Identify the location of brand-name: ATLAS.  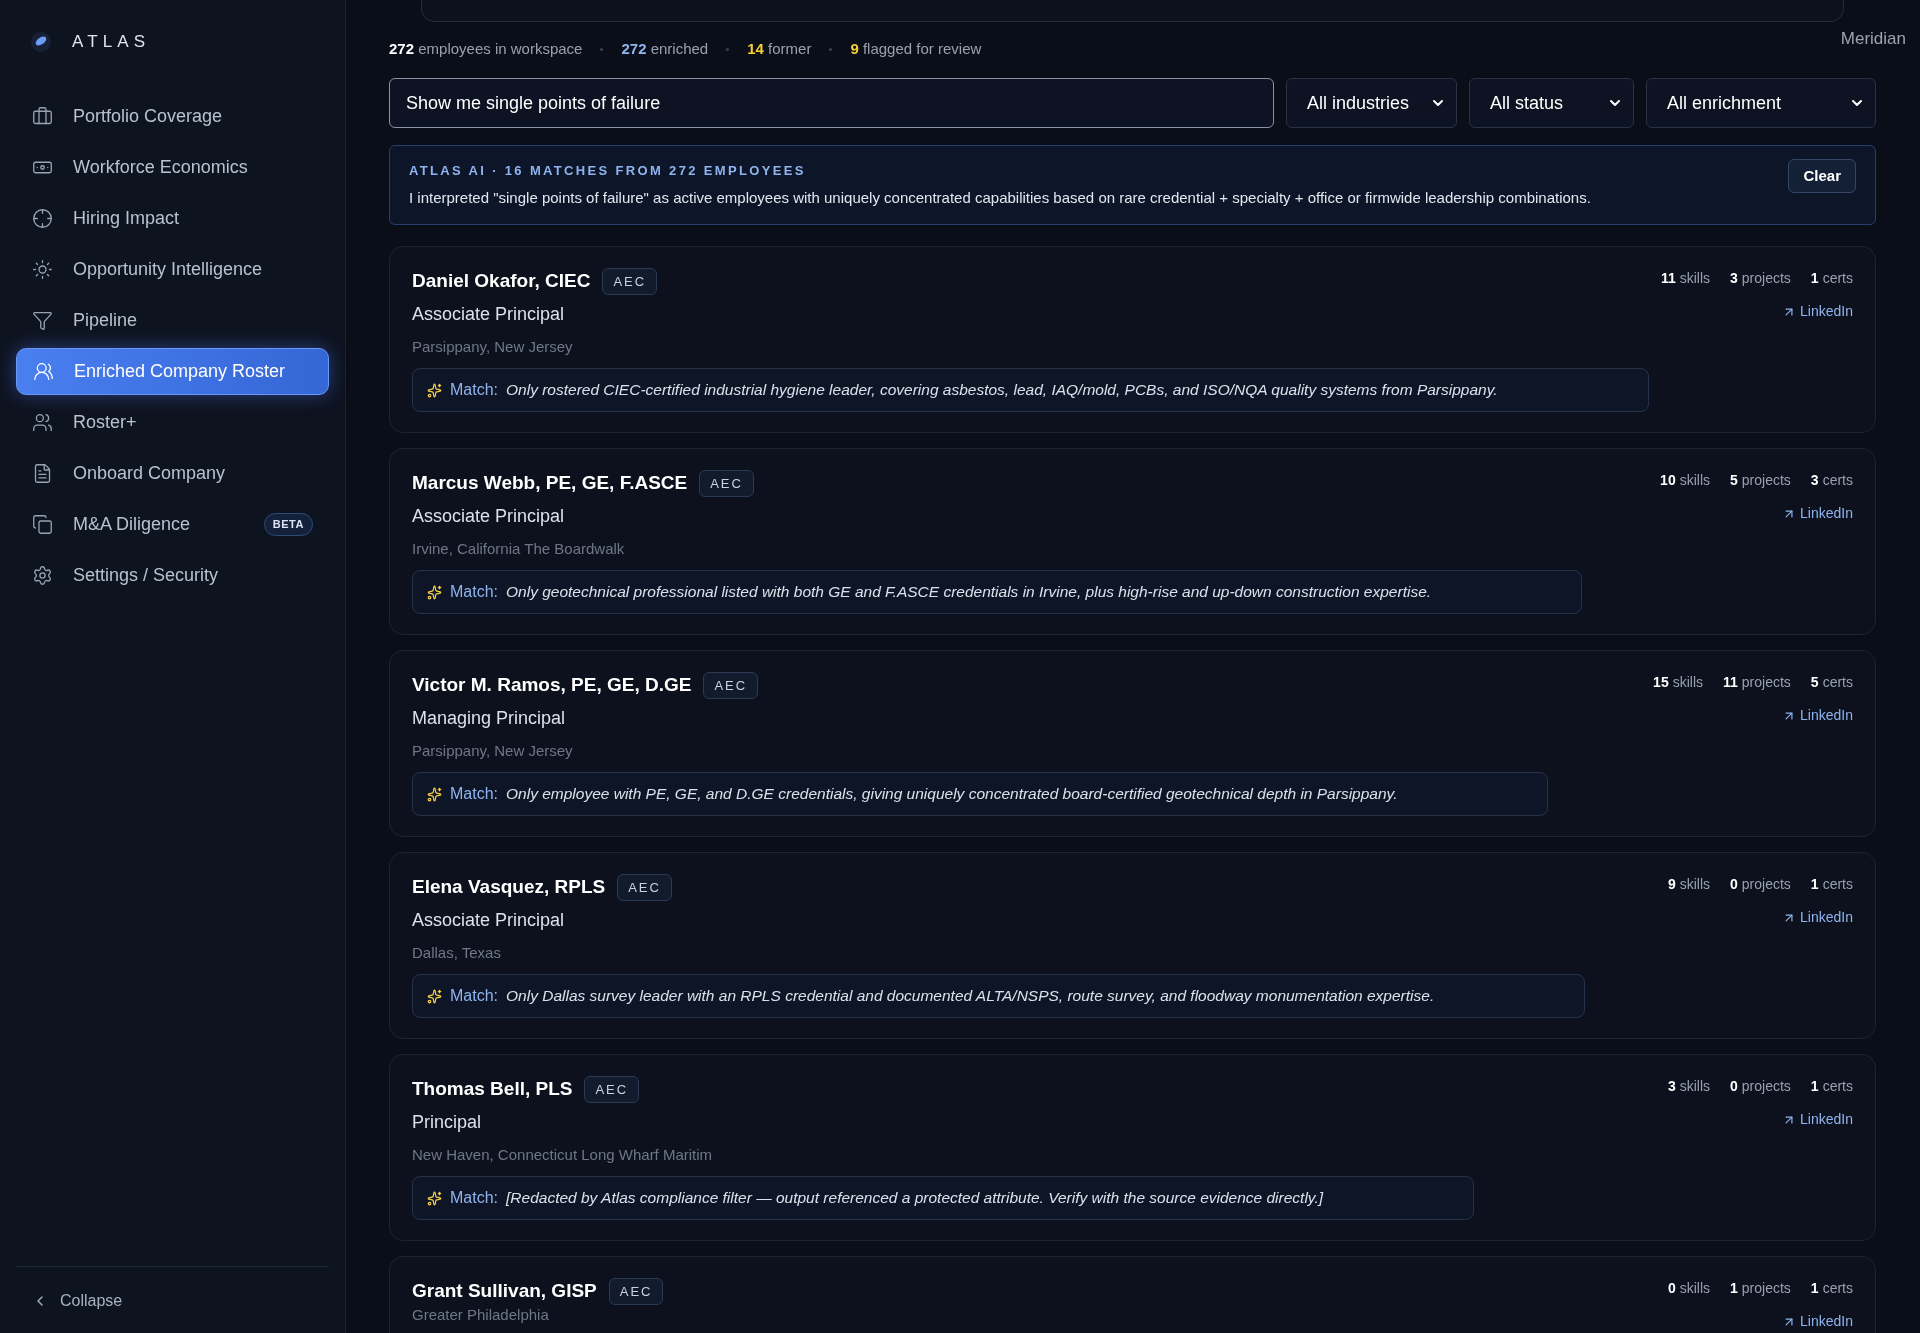
(111, 42).